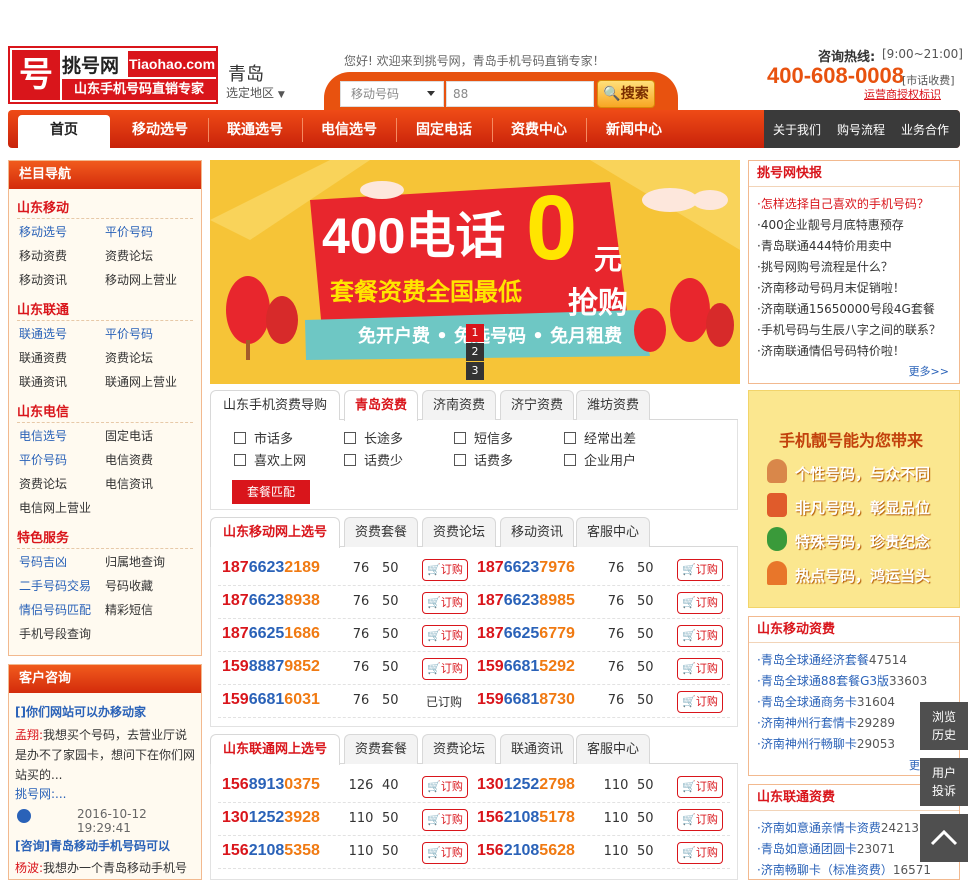  I want to click on nav-item-news: 新闻中心, so click(634, 129).